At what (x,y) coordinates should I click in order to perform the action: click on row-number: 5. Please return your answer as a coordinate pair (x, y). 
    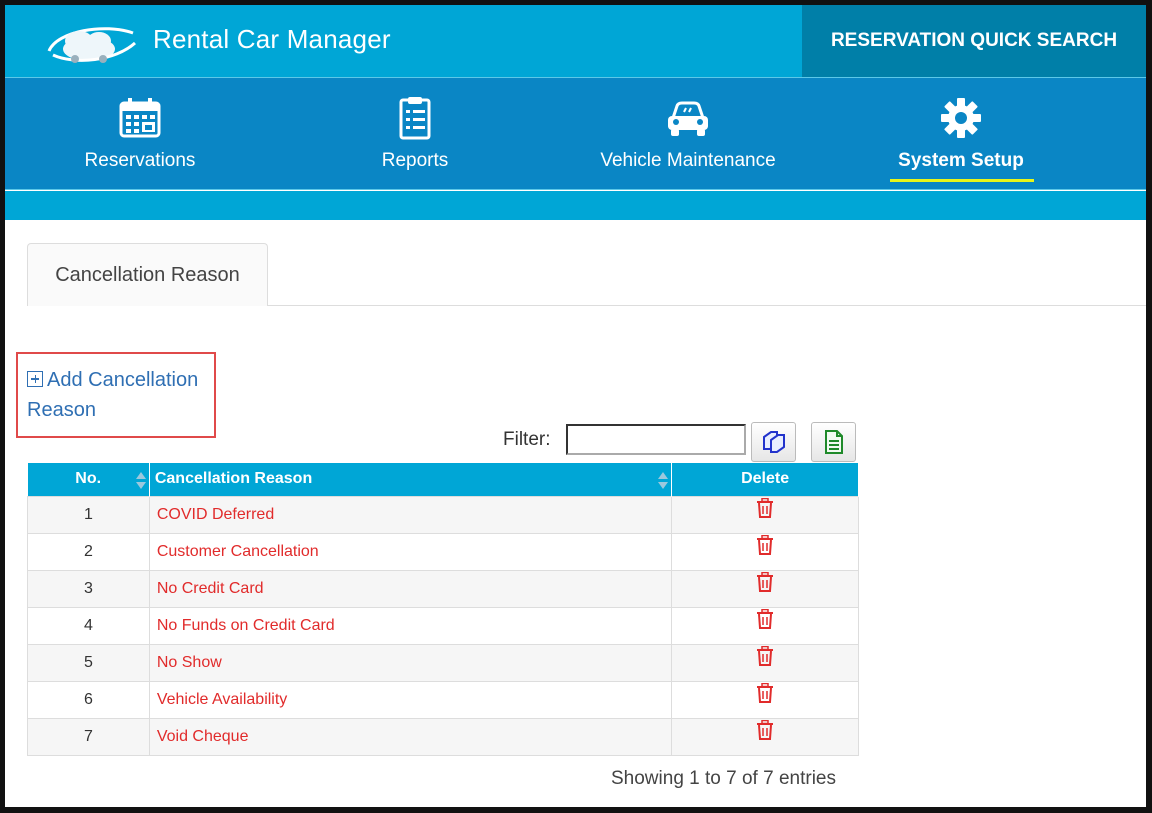
    Looking at the image, I should click on (88, 662).